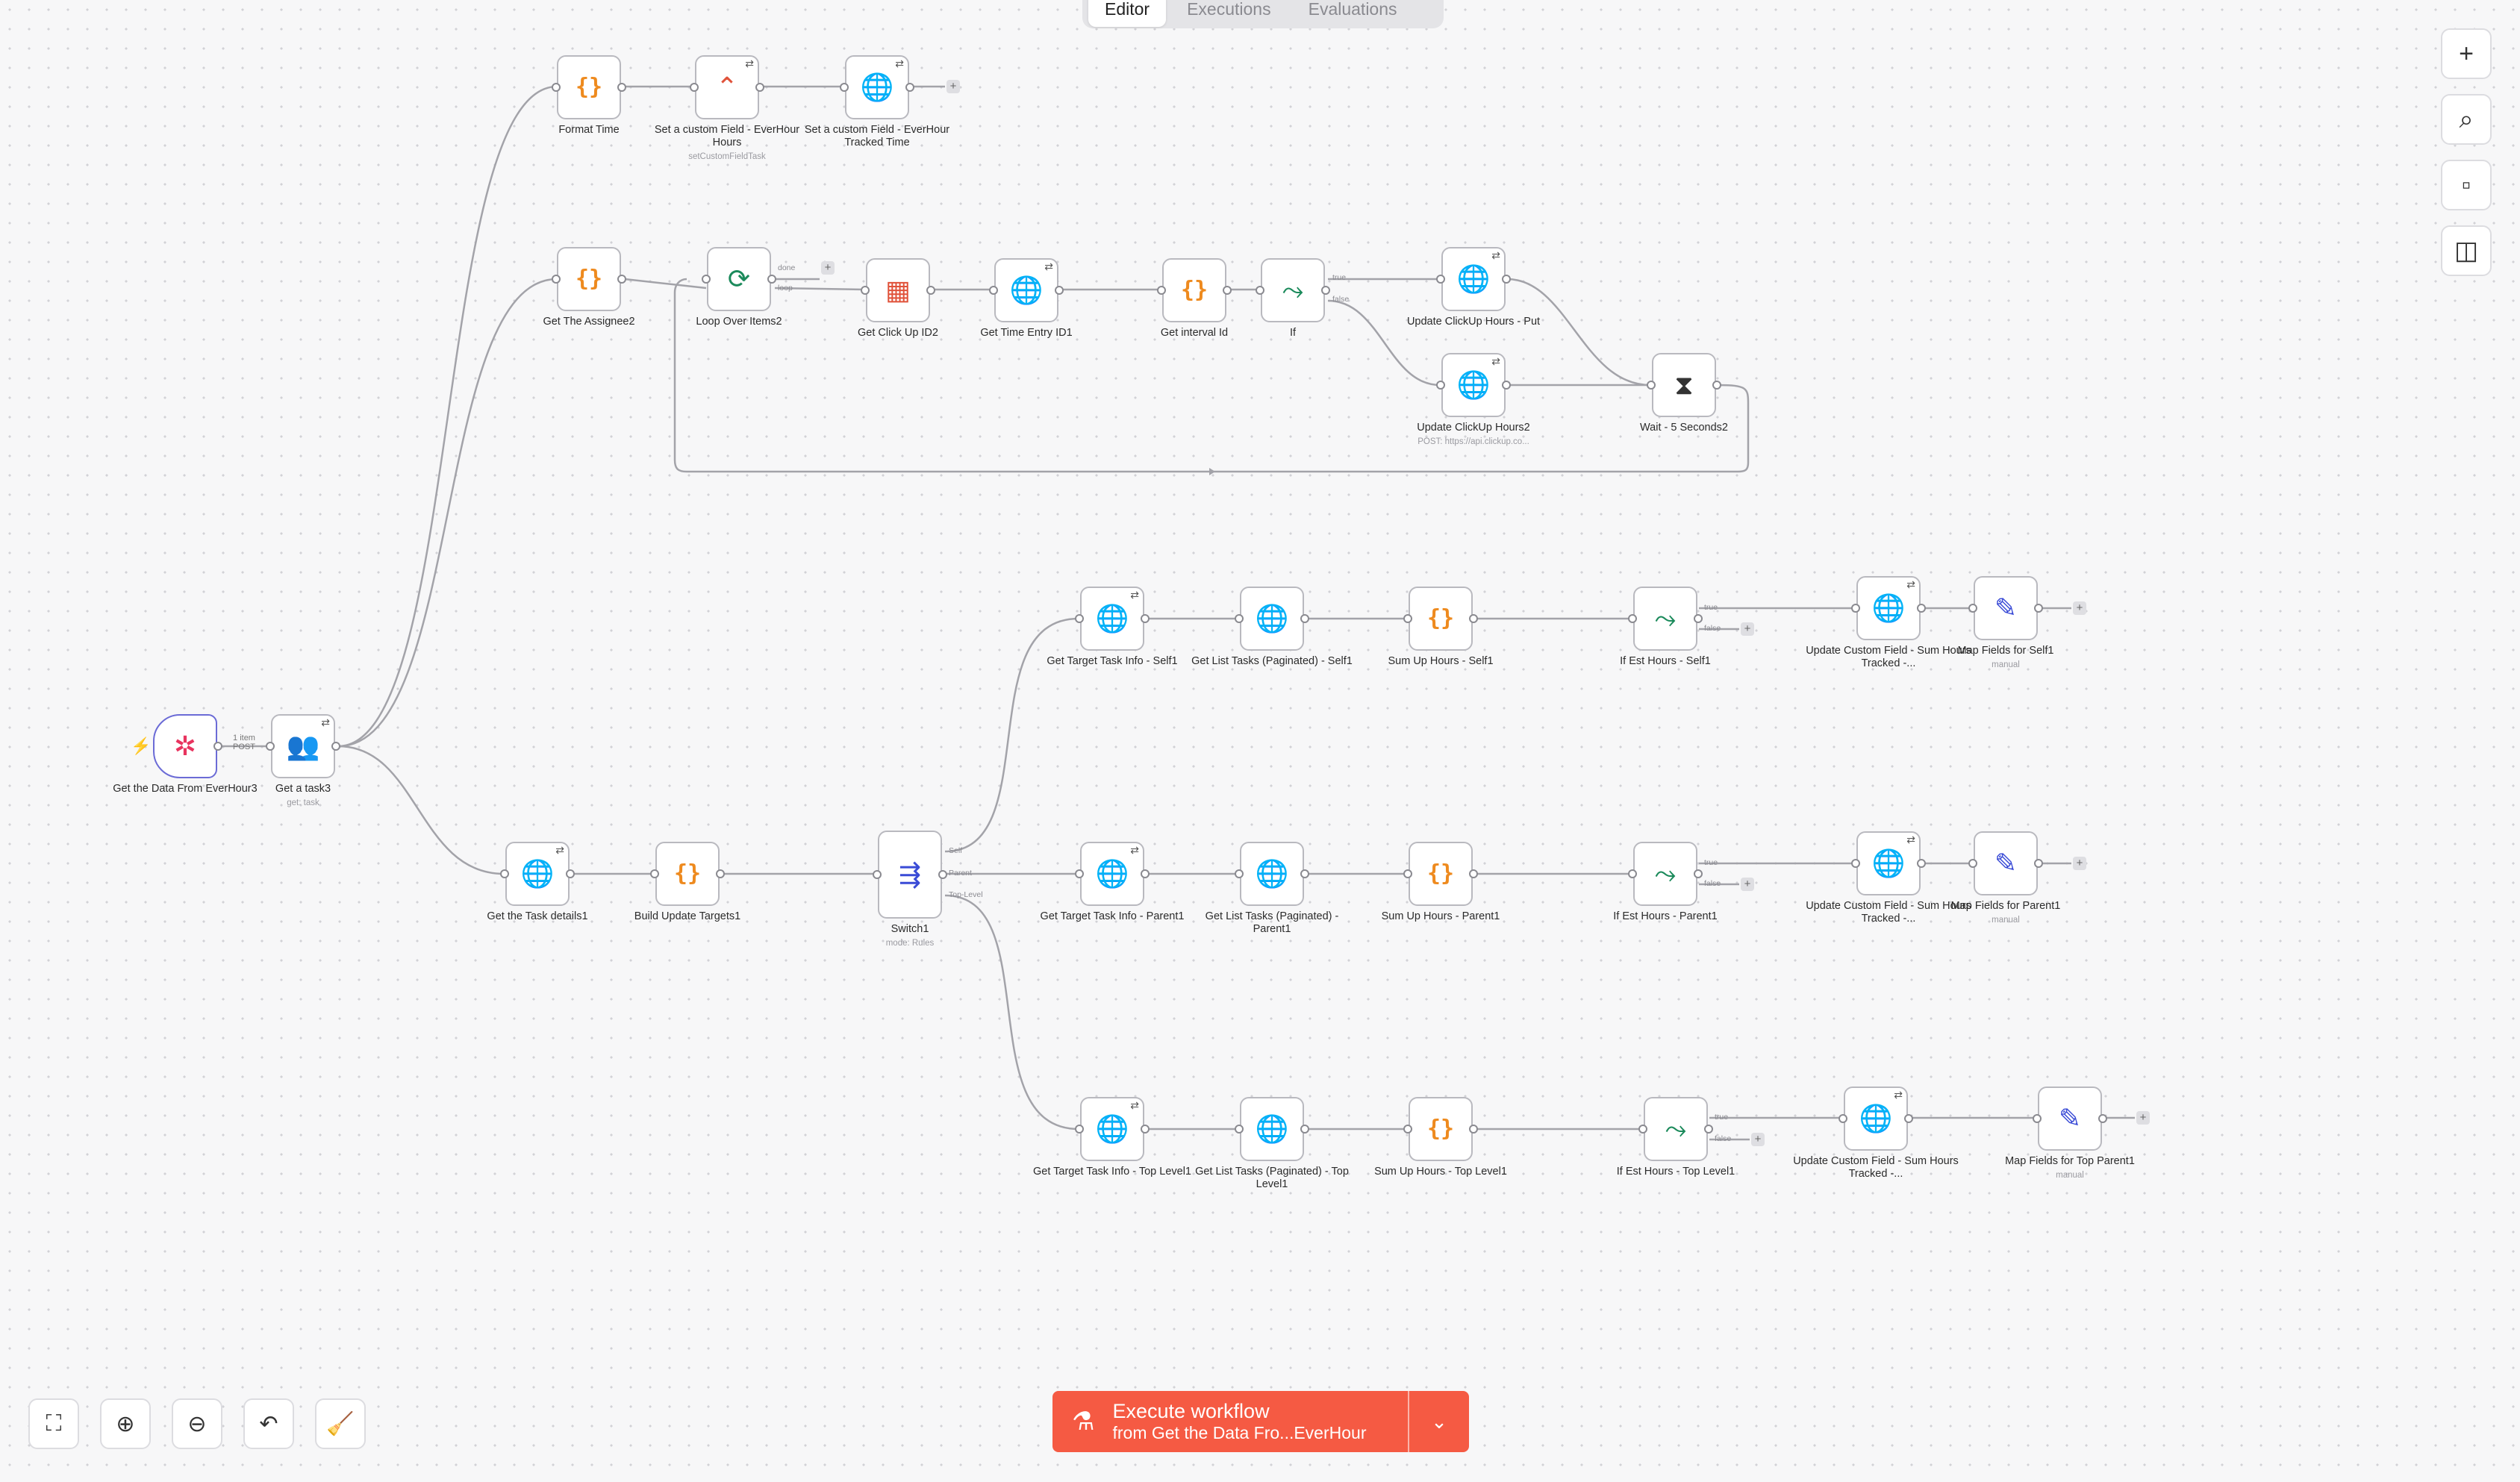  Describe the element at coordinates (739, 287) in the screenshot. I see `loop-node: ⟳ Loop Over Items2` at that location.